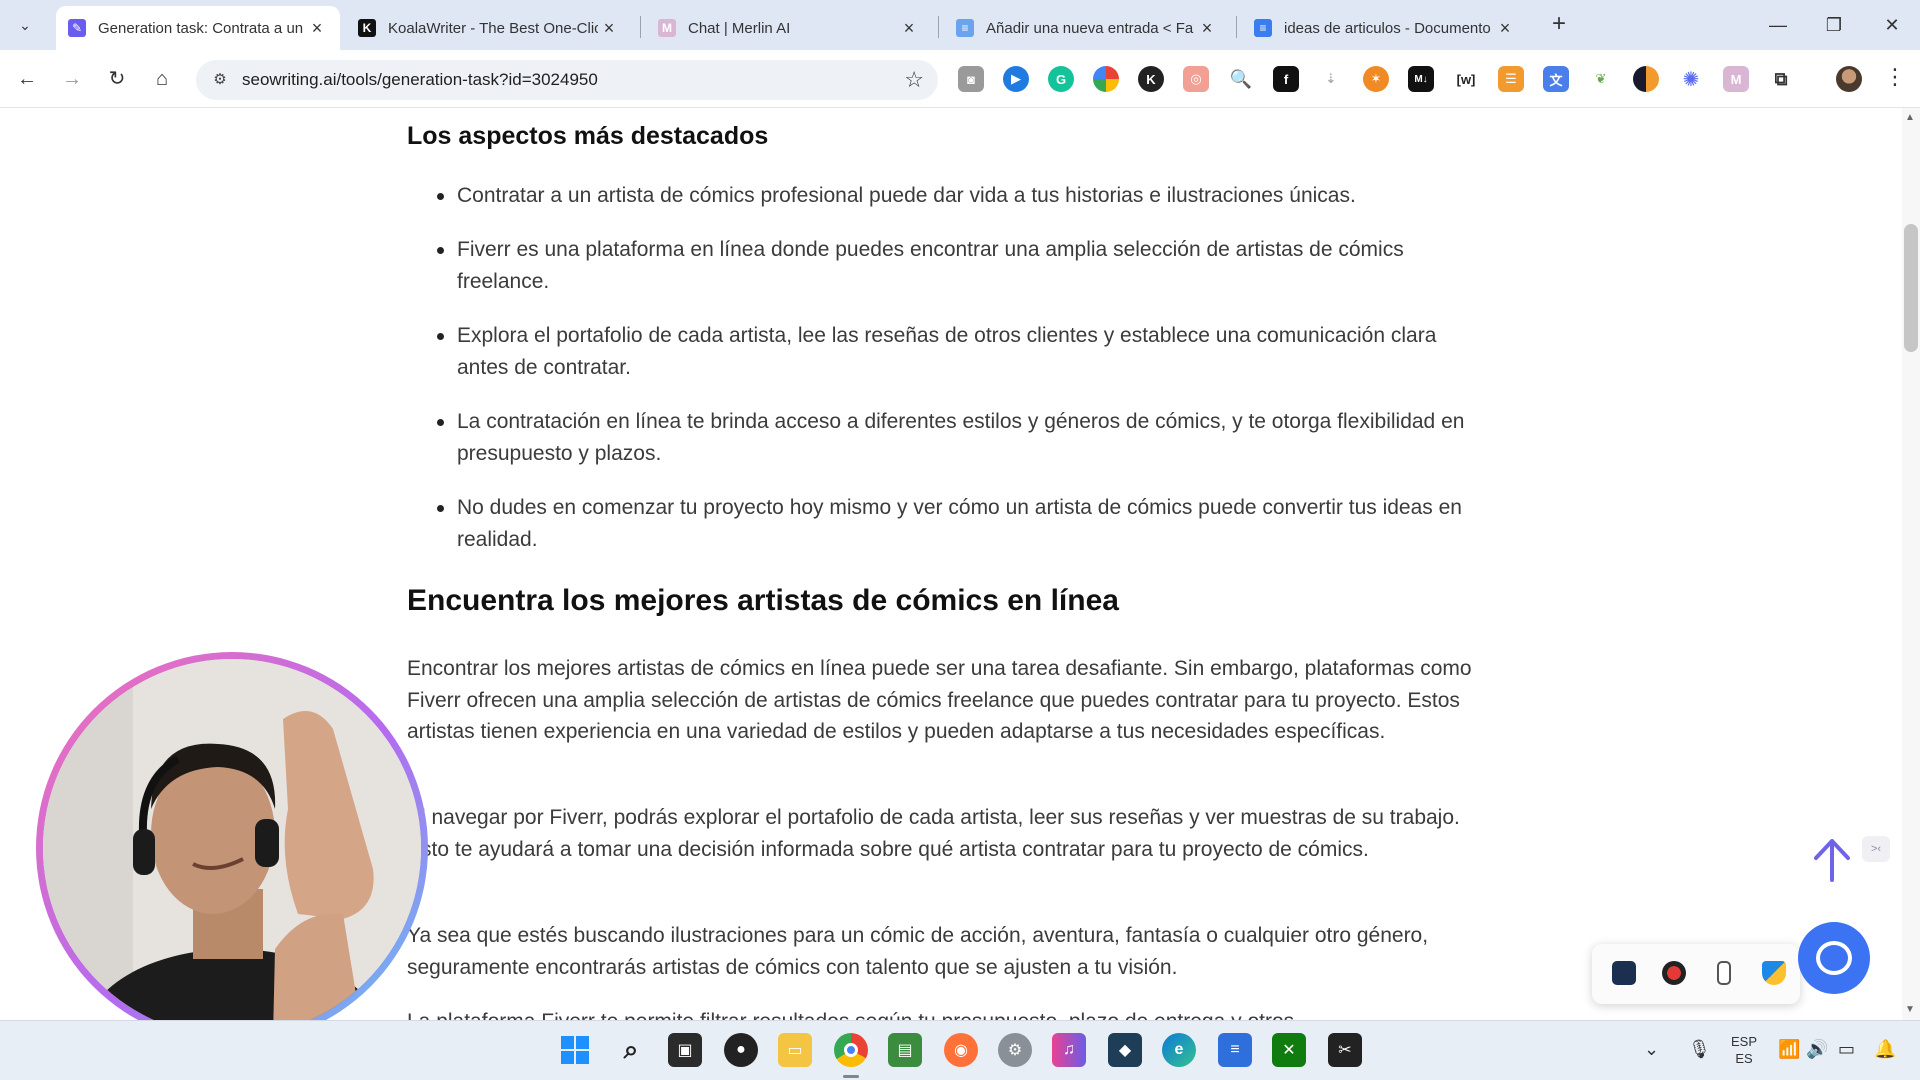  What do you see at coordinates (1876, 849) in the screenshot?
I see `collapse-widget-icon: >‹` at bounding box center [1876, 849].